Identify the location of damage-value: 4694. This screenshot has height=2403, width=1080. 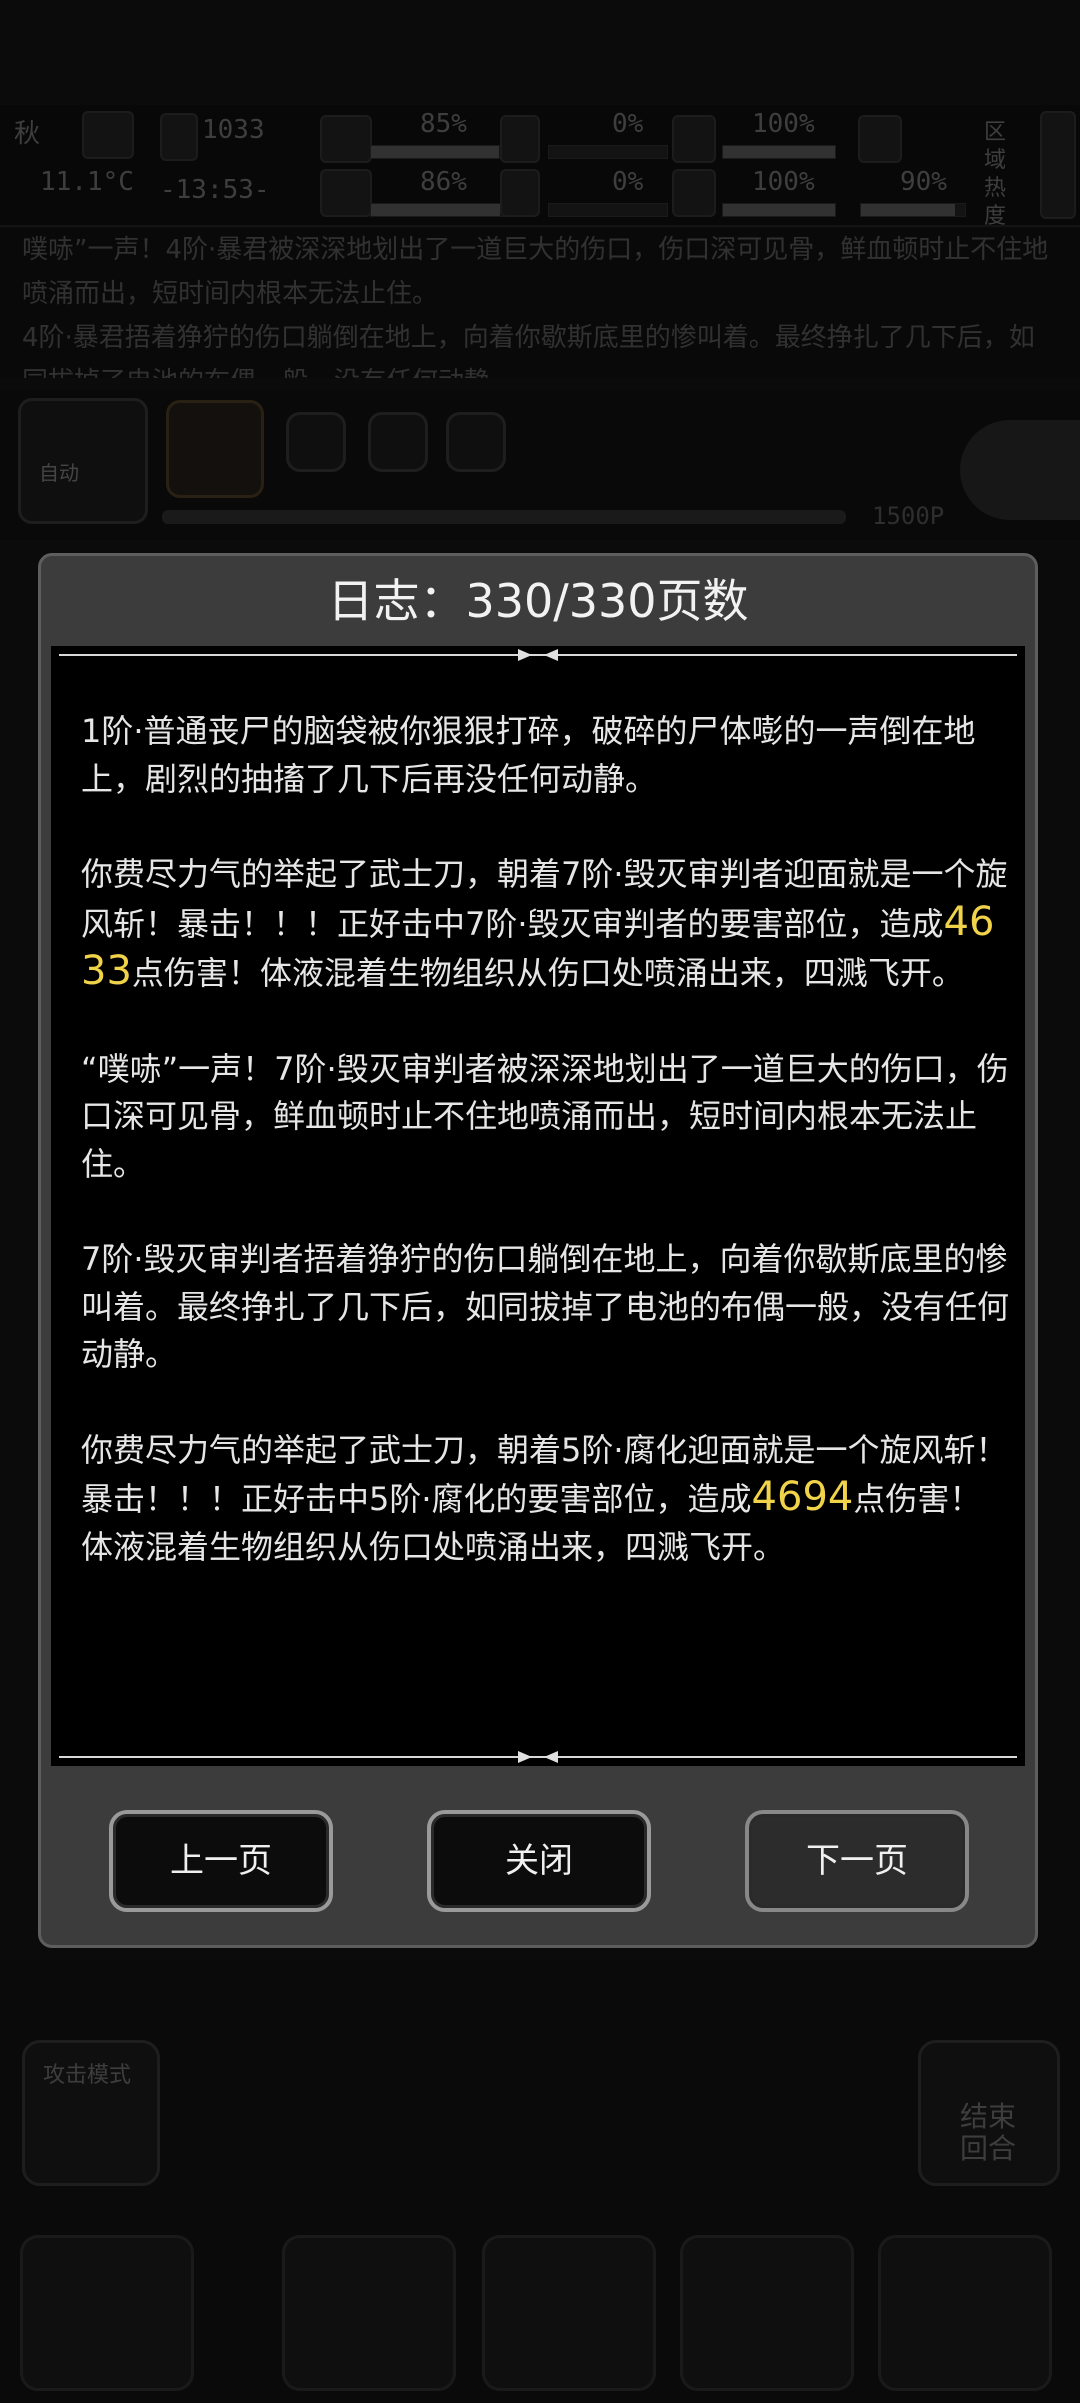
(802, 1497).